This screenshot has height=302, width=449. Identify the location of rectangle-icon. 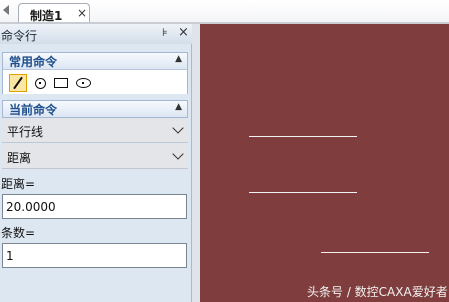
(61, 83).